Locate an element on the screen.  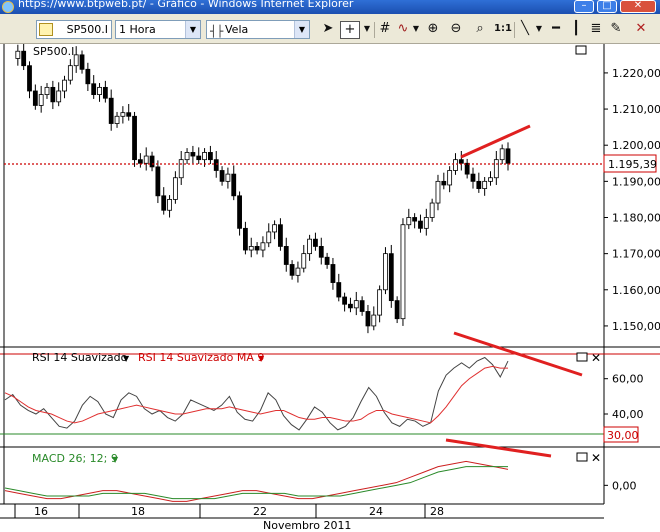
rsi-threshold-value: 30,00 is located at coordinates (623, 435).